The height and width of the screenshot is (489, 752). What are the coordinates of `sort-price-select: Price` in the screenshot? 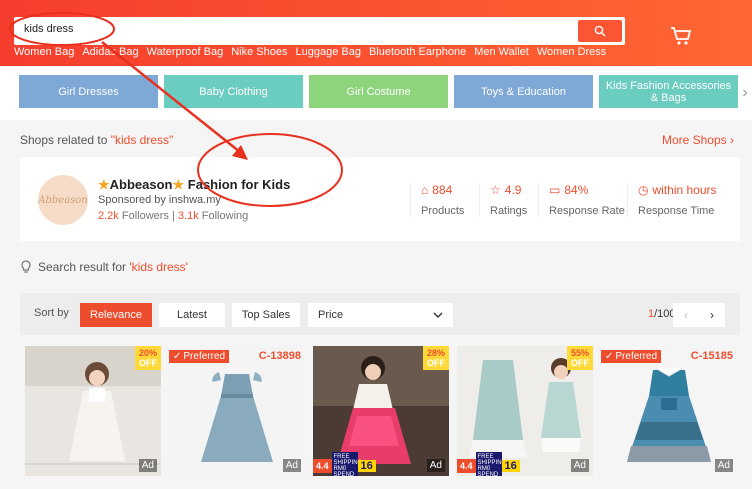 It's located at (380, 315).